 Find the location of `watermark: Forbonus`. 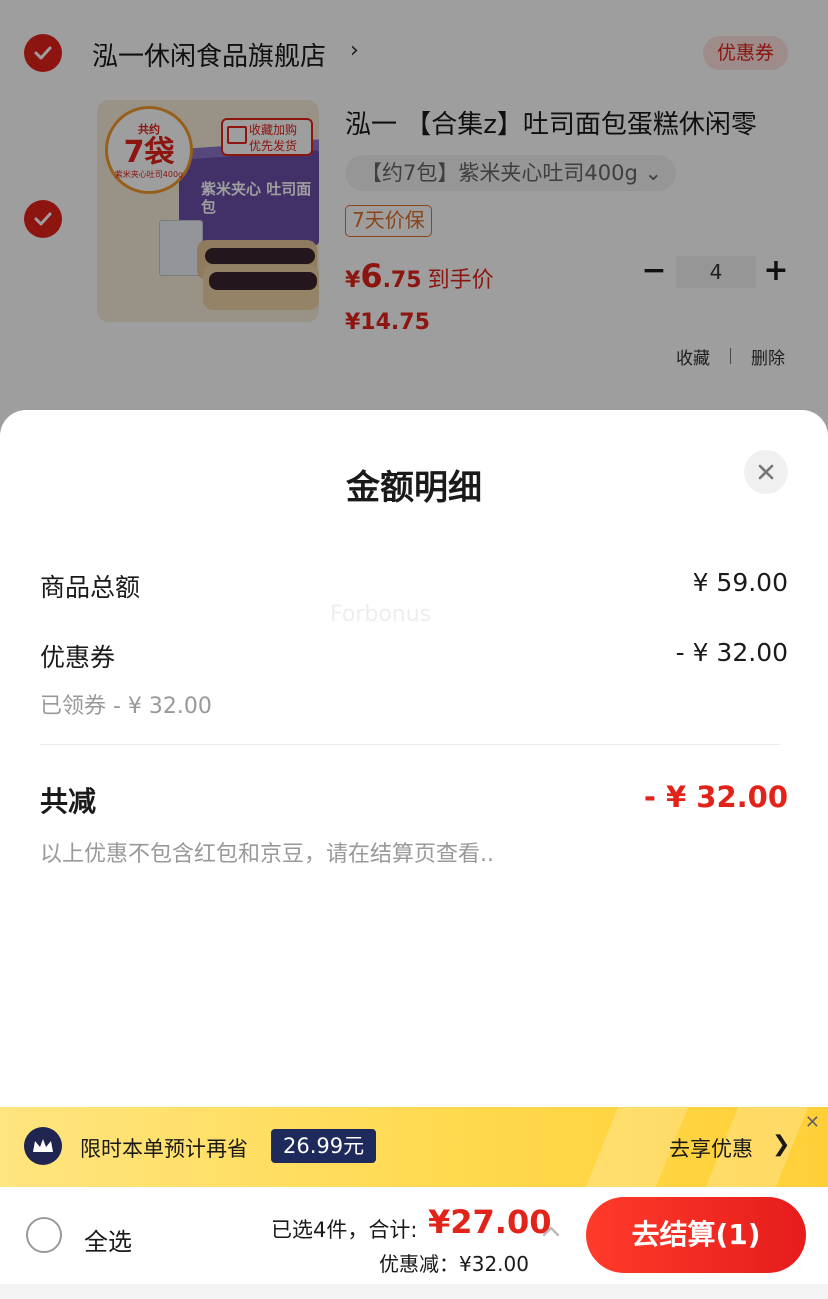

watermark: Forbonus is located at coordinates (381, 614).